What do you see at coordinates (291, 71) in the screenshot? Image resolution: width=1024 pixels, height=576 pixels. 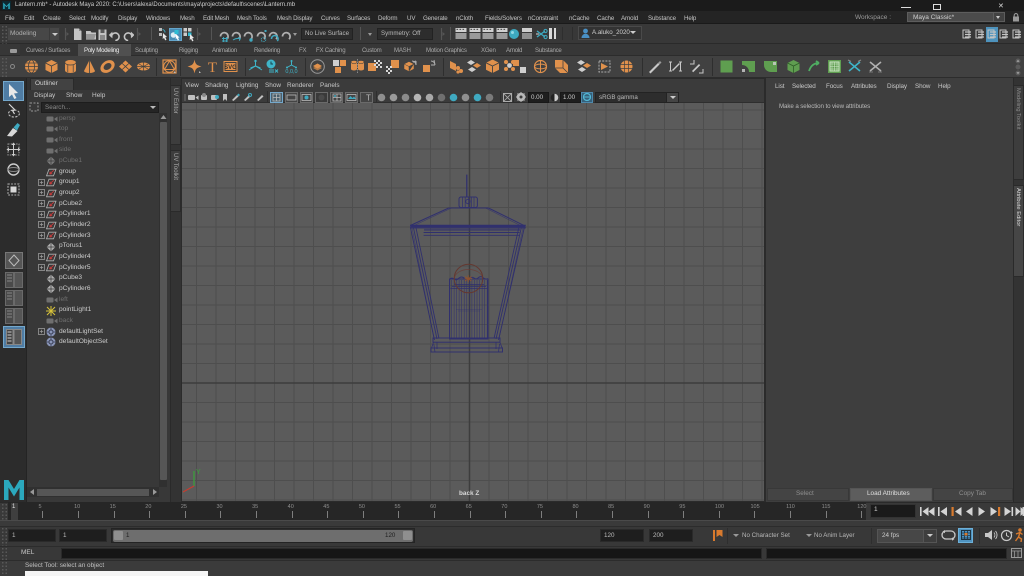 I see `svg-text: 0,0,0` at bounding box center [291, 71].